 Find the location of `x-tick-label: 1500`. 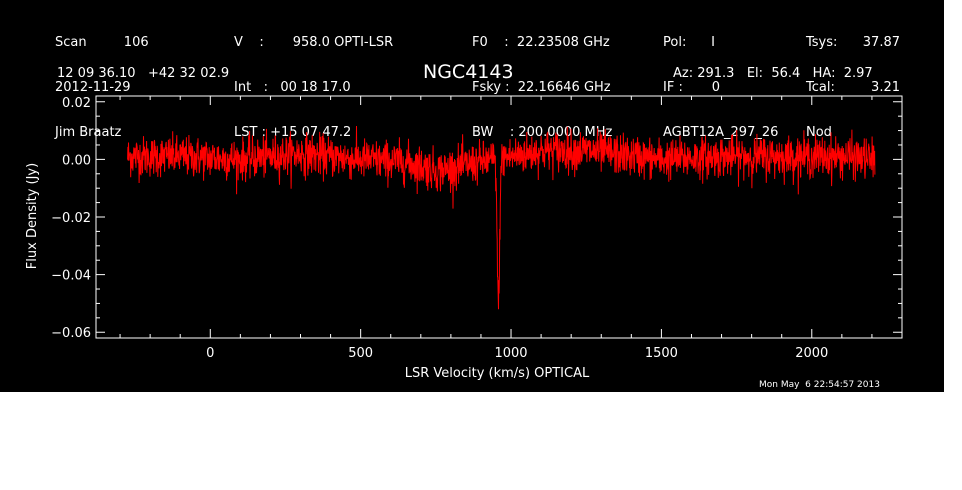

x-tick-label: 1500 is located at coordinates (661, 353).